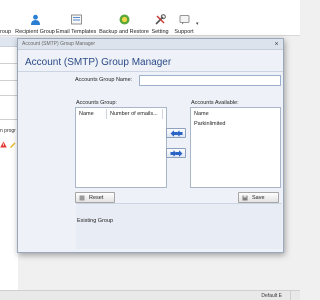 This screenshot has width=320, height=300. I want to click on setting-button: Setting, so click(160, 25).